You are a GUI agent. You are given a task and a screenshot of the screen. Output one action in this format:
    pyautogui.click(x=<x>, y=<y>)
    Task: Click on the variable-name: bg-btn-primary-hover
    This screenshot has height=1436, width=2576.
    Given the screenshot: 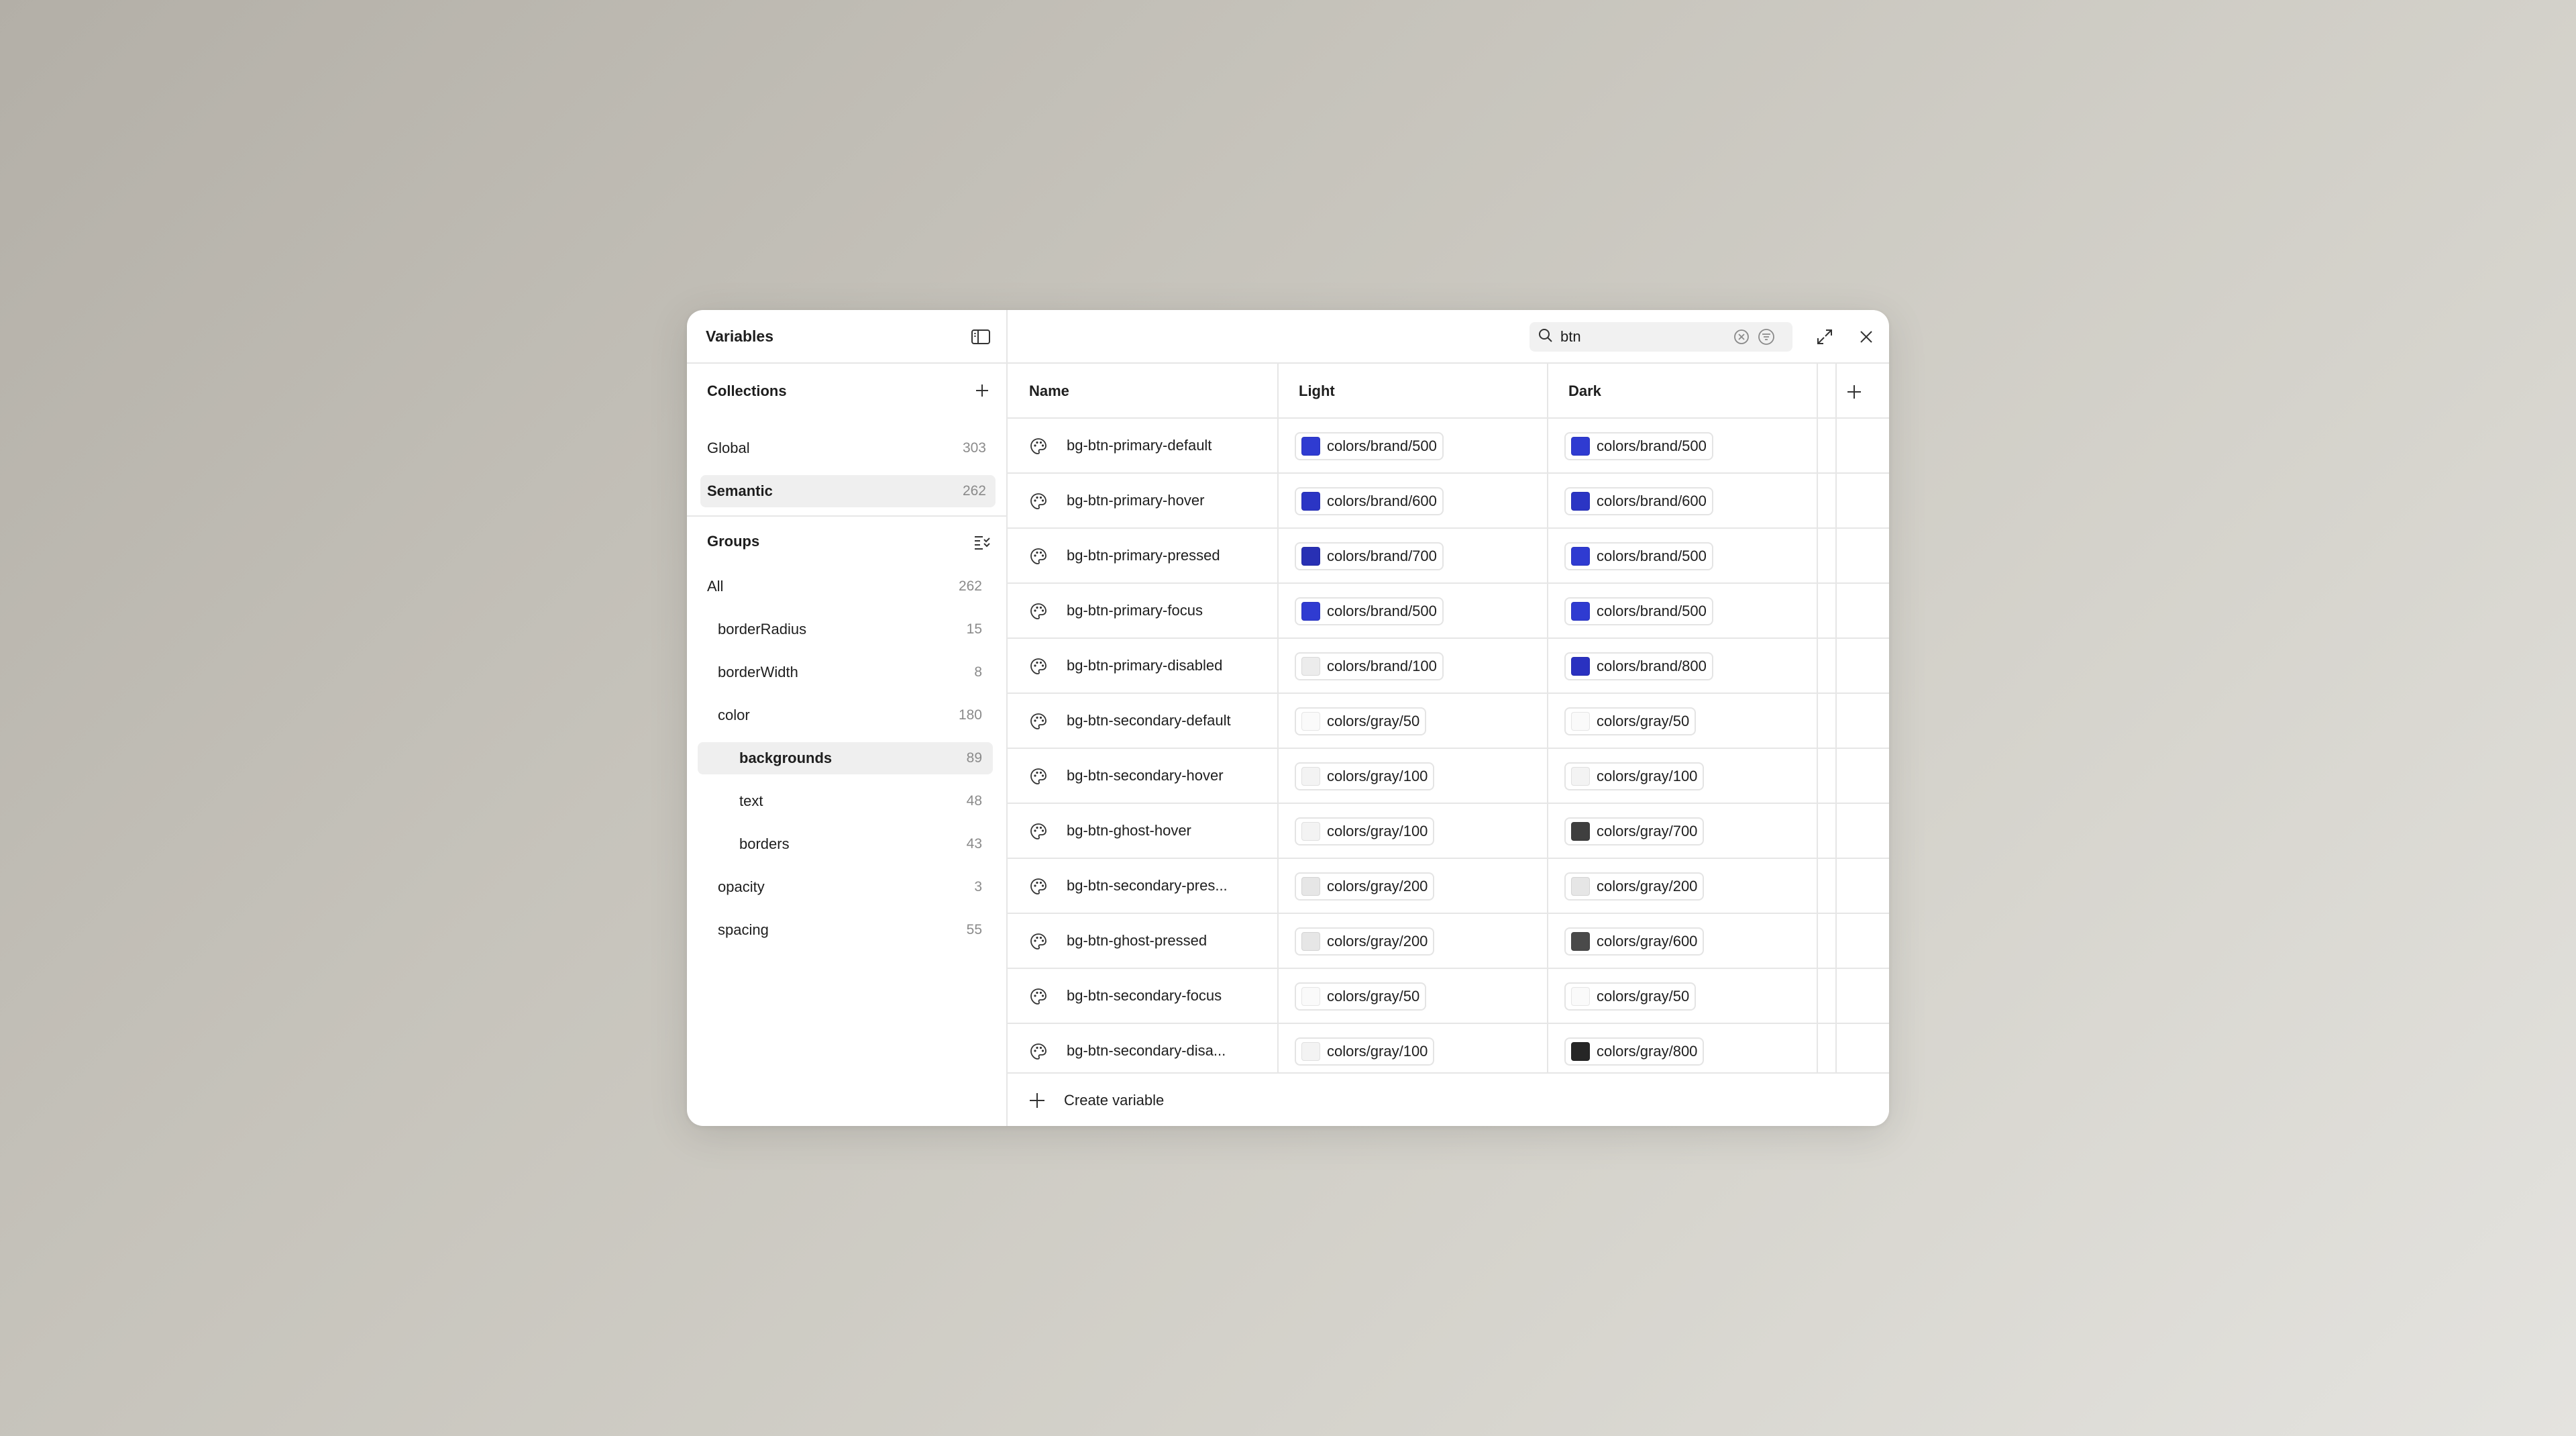 What is the action you would take?
    pyautogui.click(x=1164, y=500)
    